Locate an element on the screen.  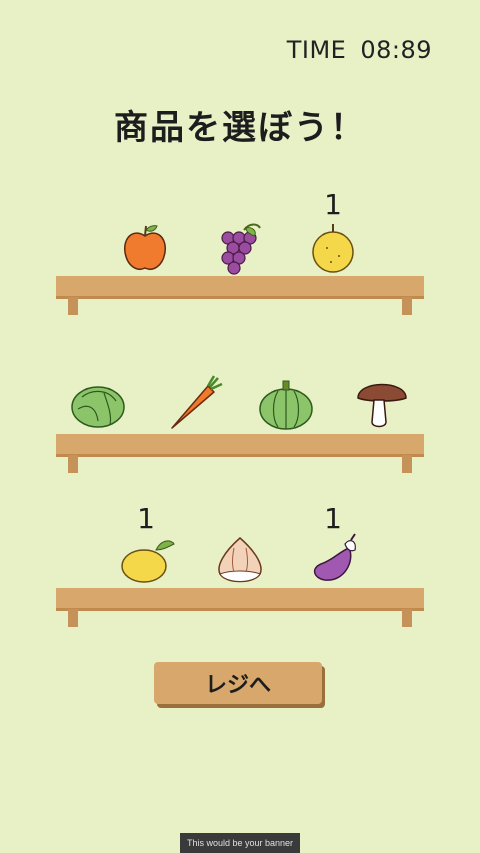
lemon-icon is located at coordinates (148, 561).